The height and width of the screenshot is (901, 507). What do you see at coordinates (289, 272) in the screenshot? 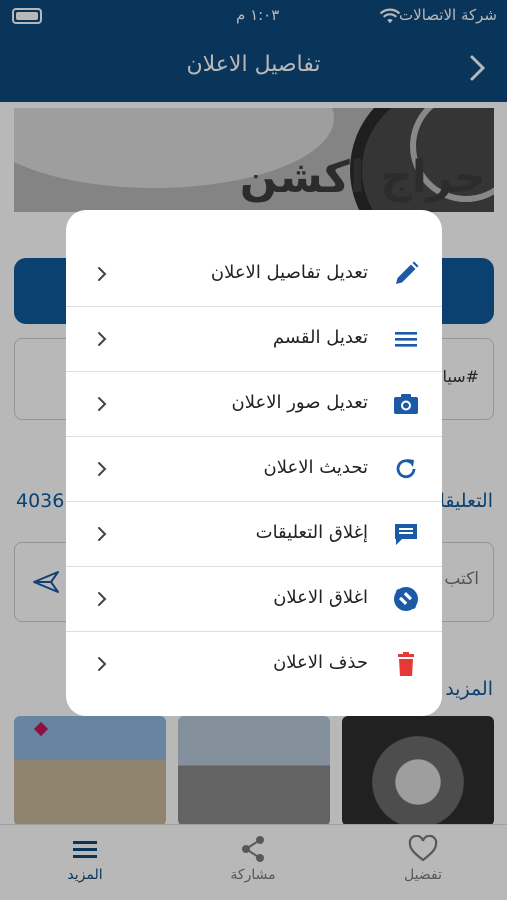
I see `menu-item-label: تعديل تفاصيل الاعلان` at bounding box center [289, 272].